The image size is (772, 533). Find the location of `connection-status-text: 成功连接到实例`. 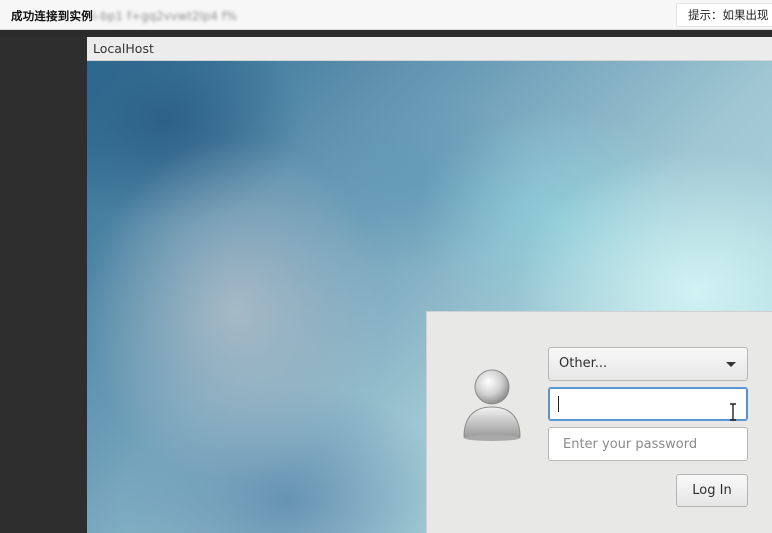

connection-status-text: 成功连接到实例 is located at coordinates (52, 16).